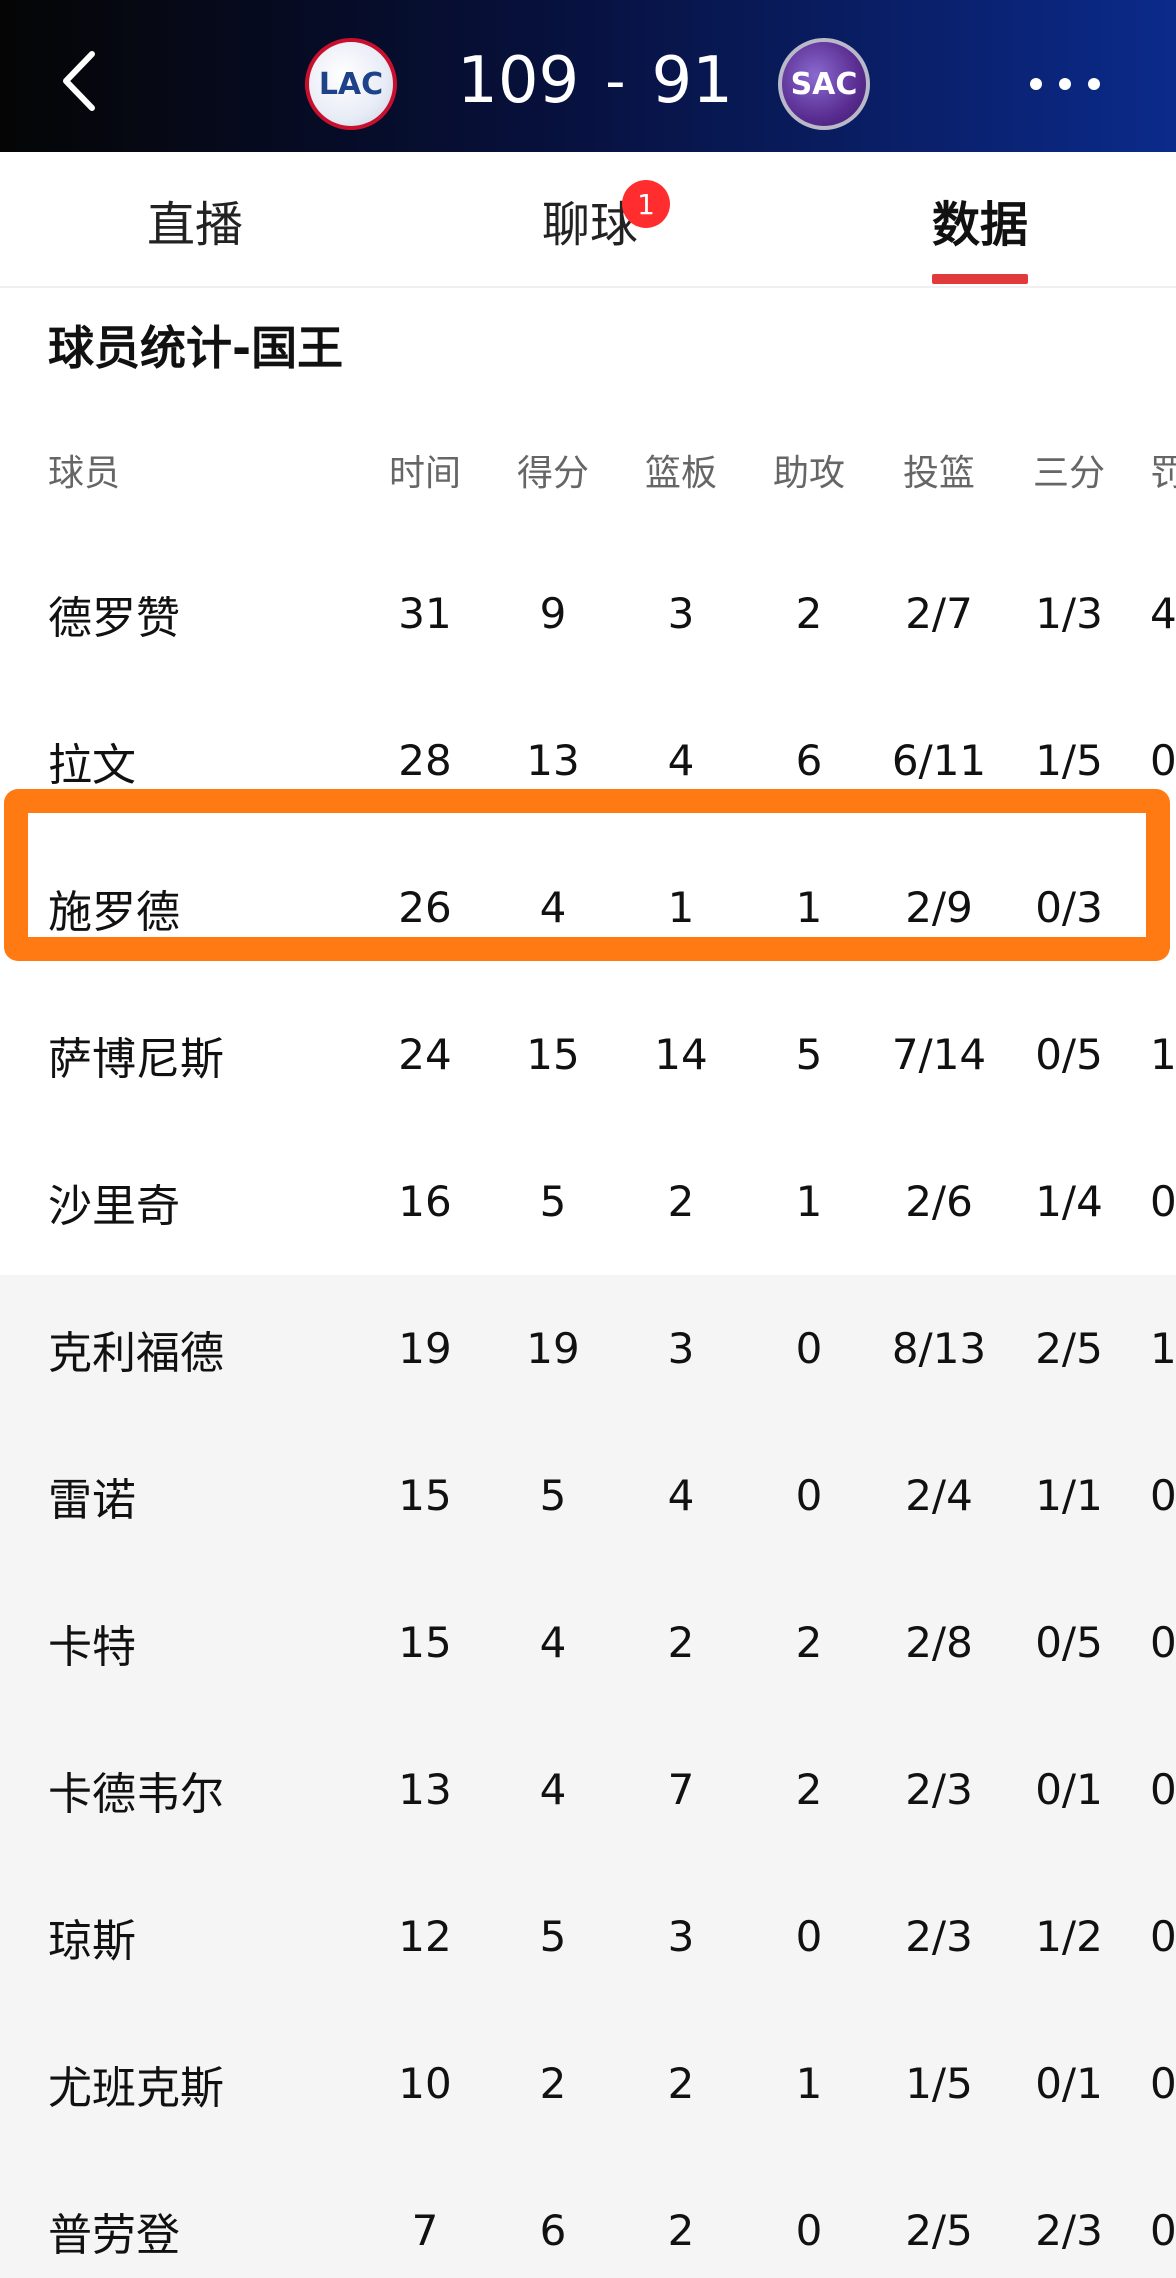 This screenshot has height=2278, width=1176. What do you see at coordinates (425, 760) in the screenshot?
I see `minutes: 28` at bounding box center [425, 760].